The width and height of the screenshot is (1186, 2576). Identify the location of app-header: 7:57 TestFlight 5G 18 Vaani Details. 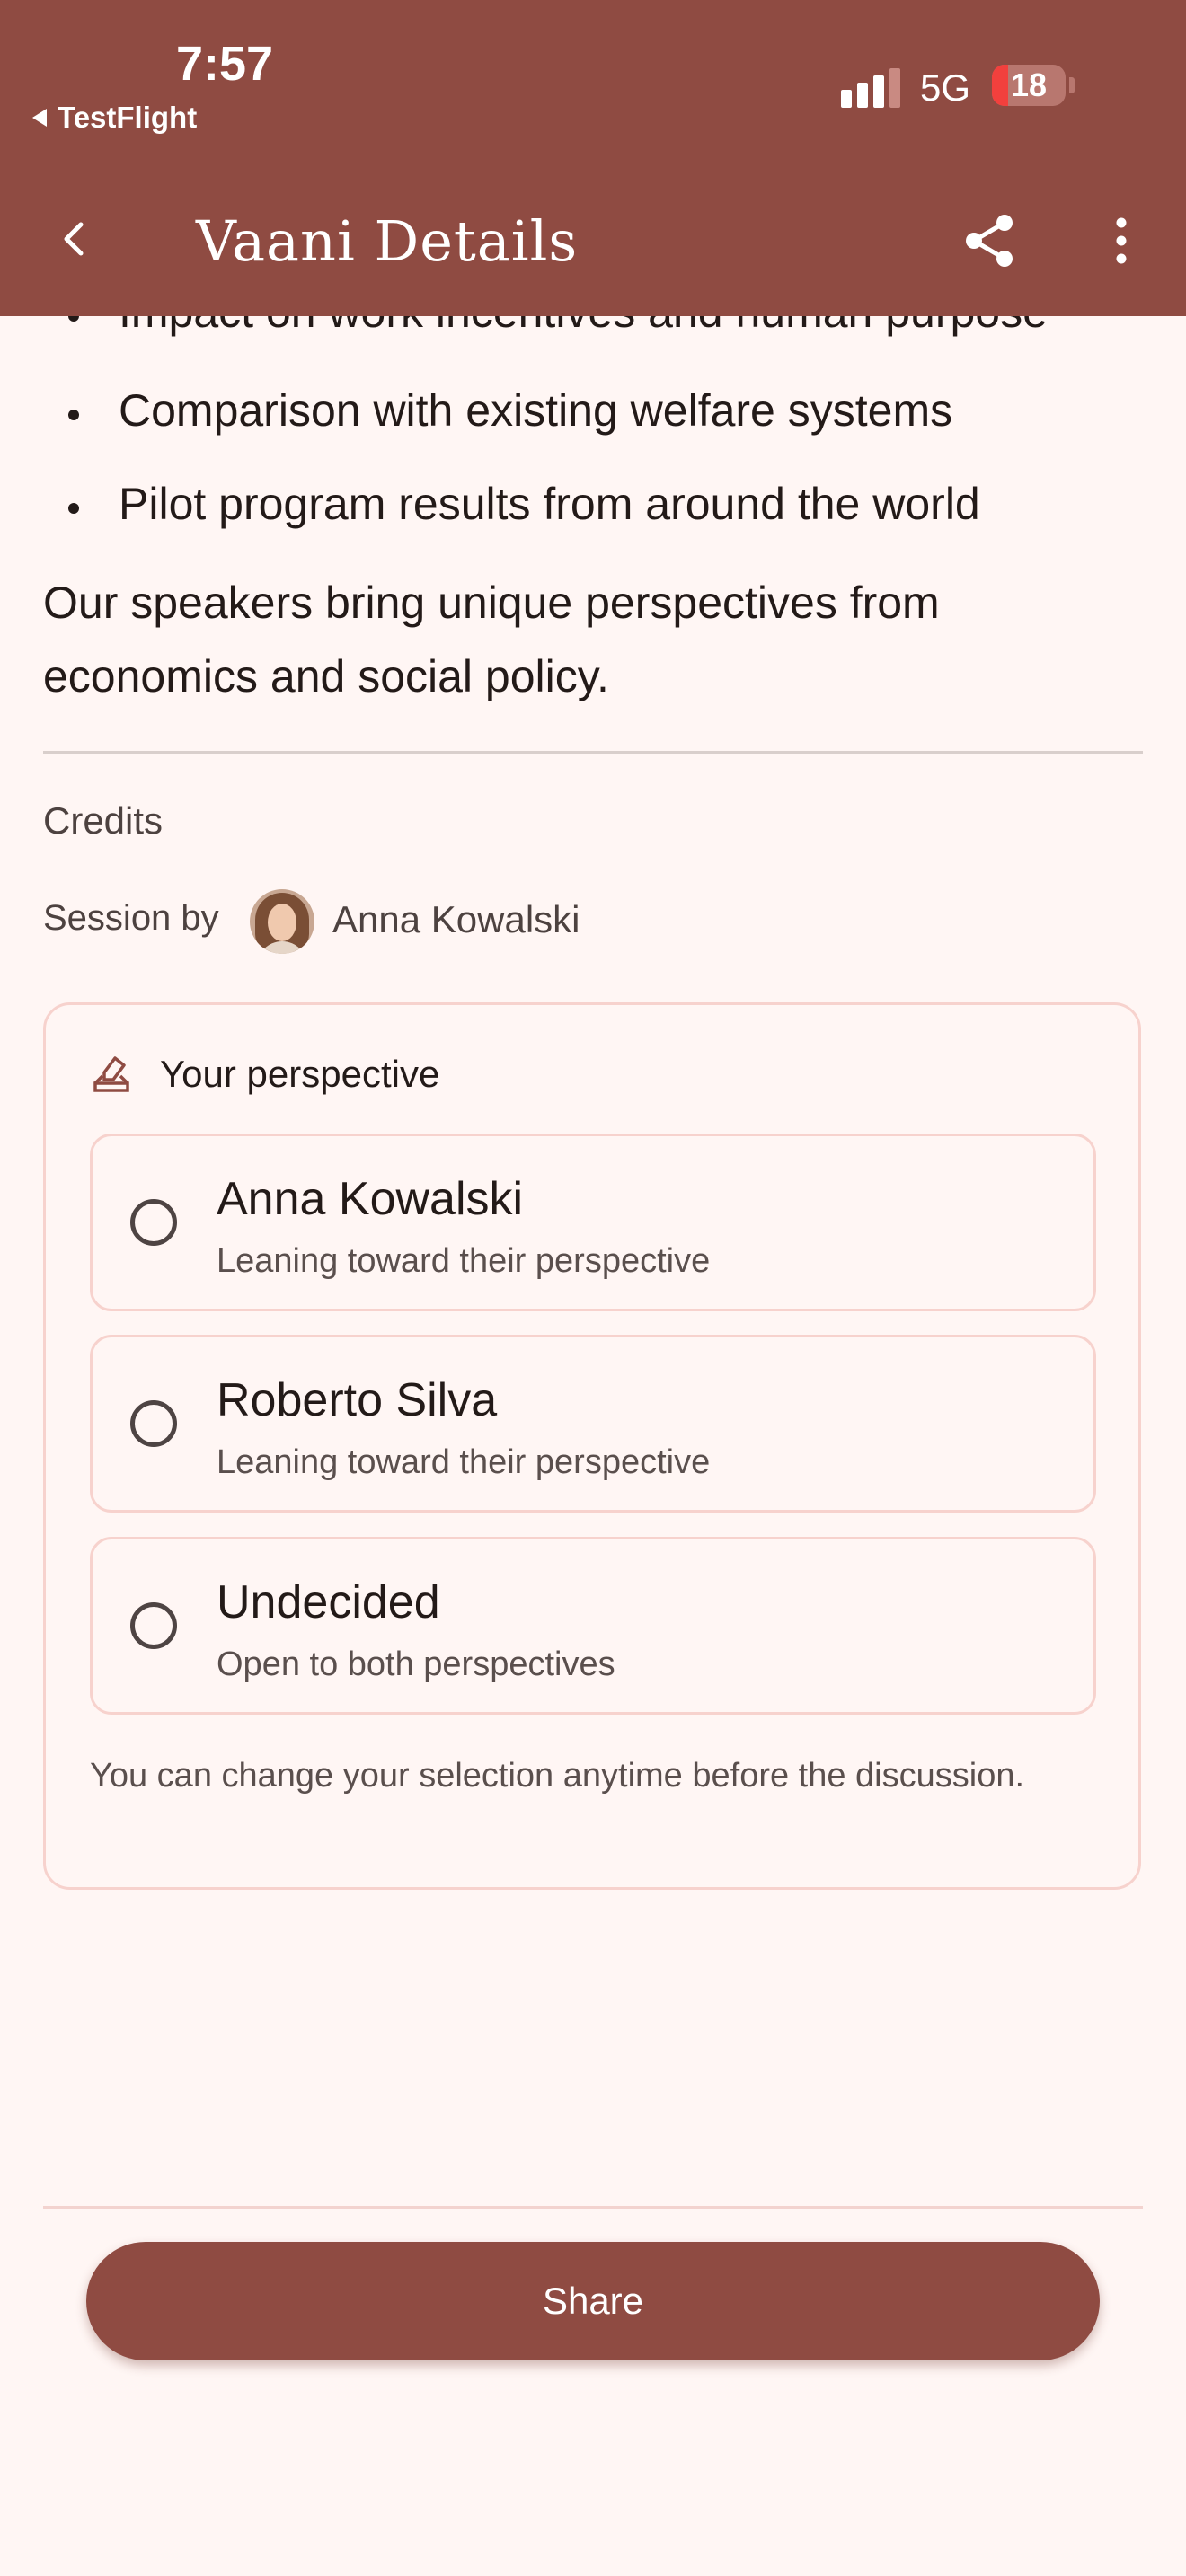
(593, 158).